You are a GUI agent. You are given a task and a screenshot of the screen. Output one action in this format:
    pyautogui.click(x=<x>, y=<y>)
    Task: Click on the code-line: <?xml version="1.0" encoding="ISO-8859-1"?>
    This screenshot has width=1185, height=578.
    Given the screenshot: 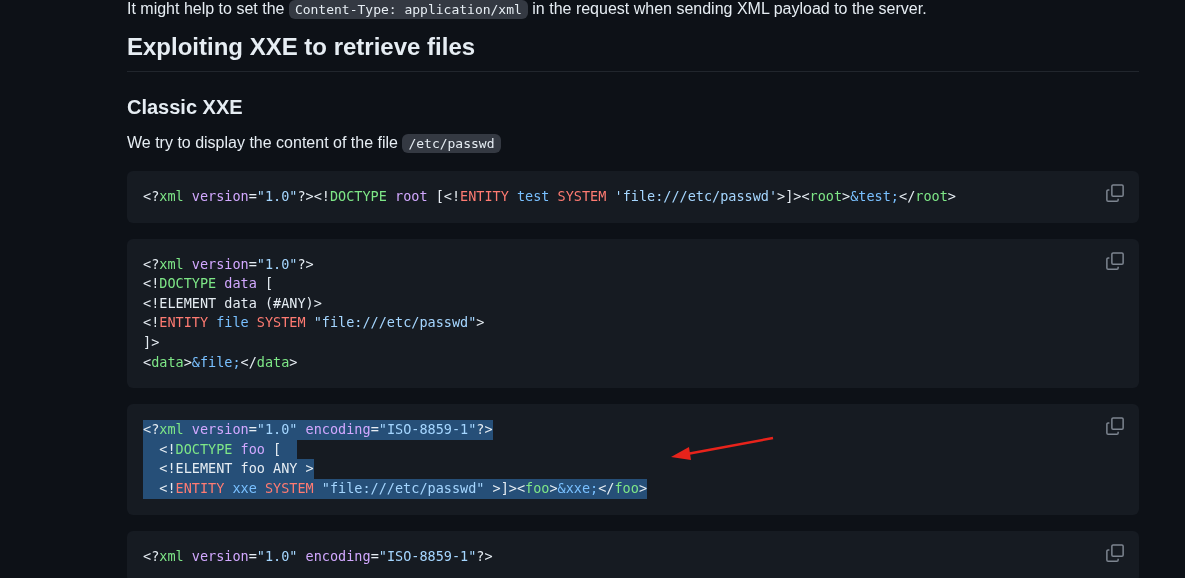 What is the action you would take?
    pyautogui.click(x=318, y=556)
    